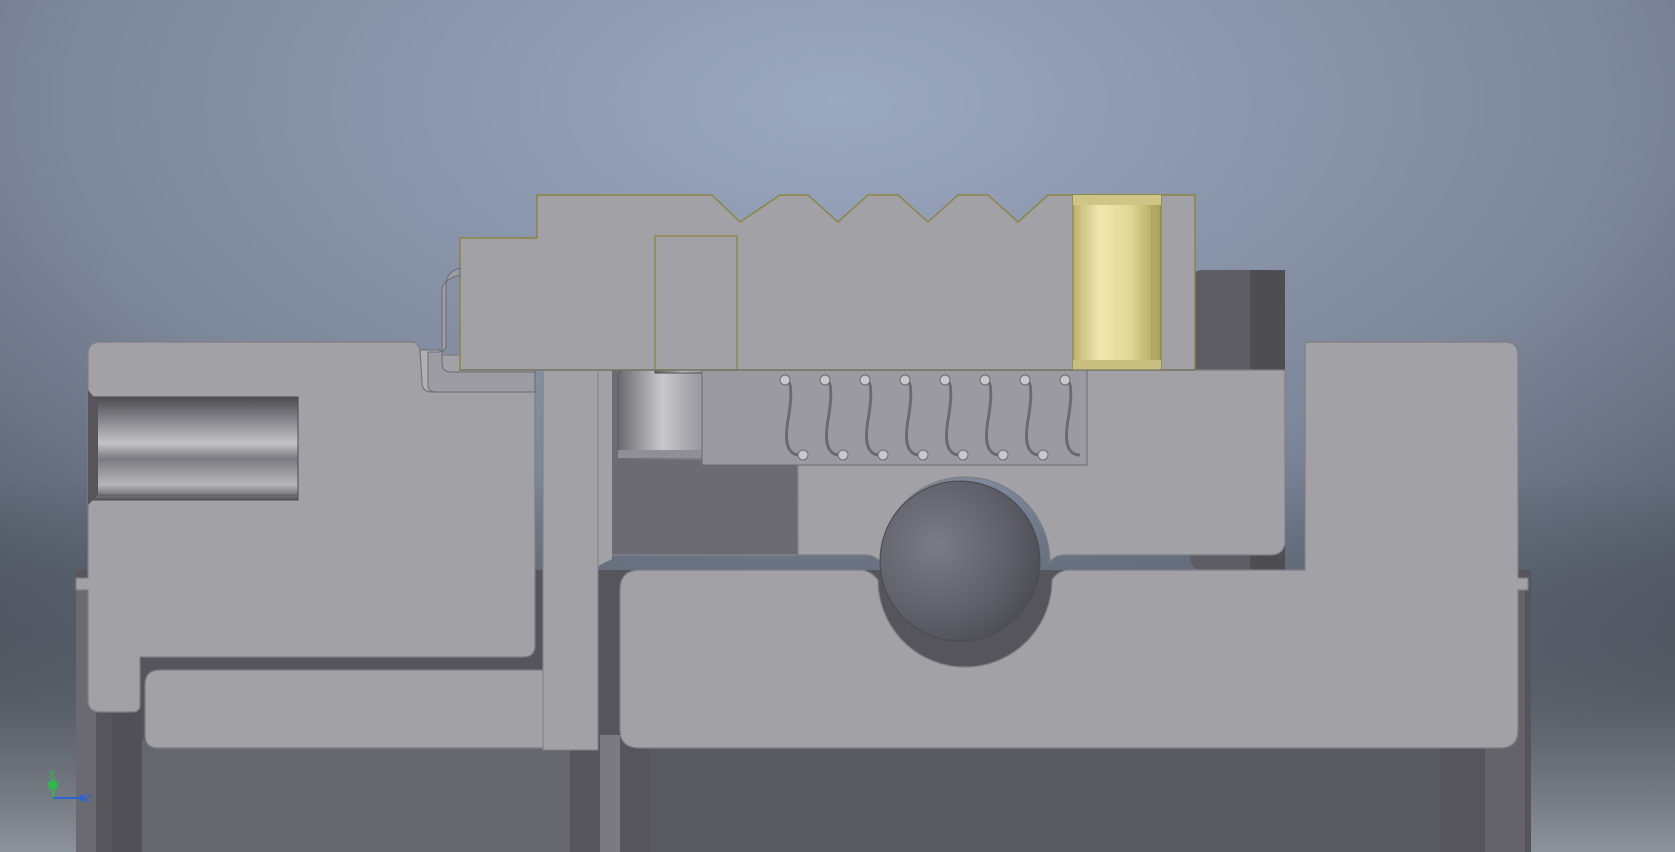 The width and height of the screenshot is (1675, 852). What do you see at coordinates (88, 798) in the screenshot?
I see `z-axis-label: Z` at bounding box center [88, 798].